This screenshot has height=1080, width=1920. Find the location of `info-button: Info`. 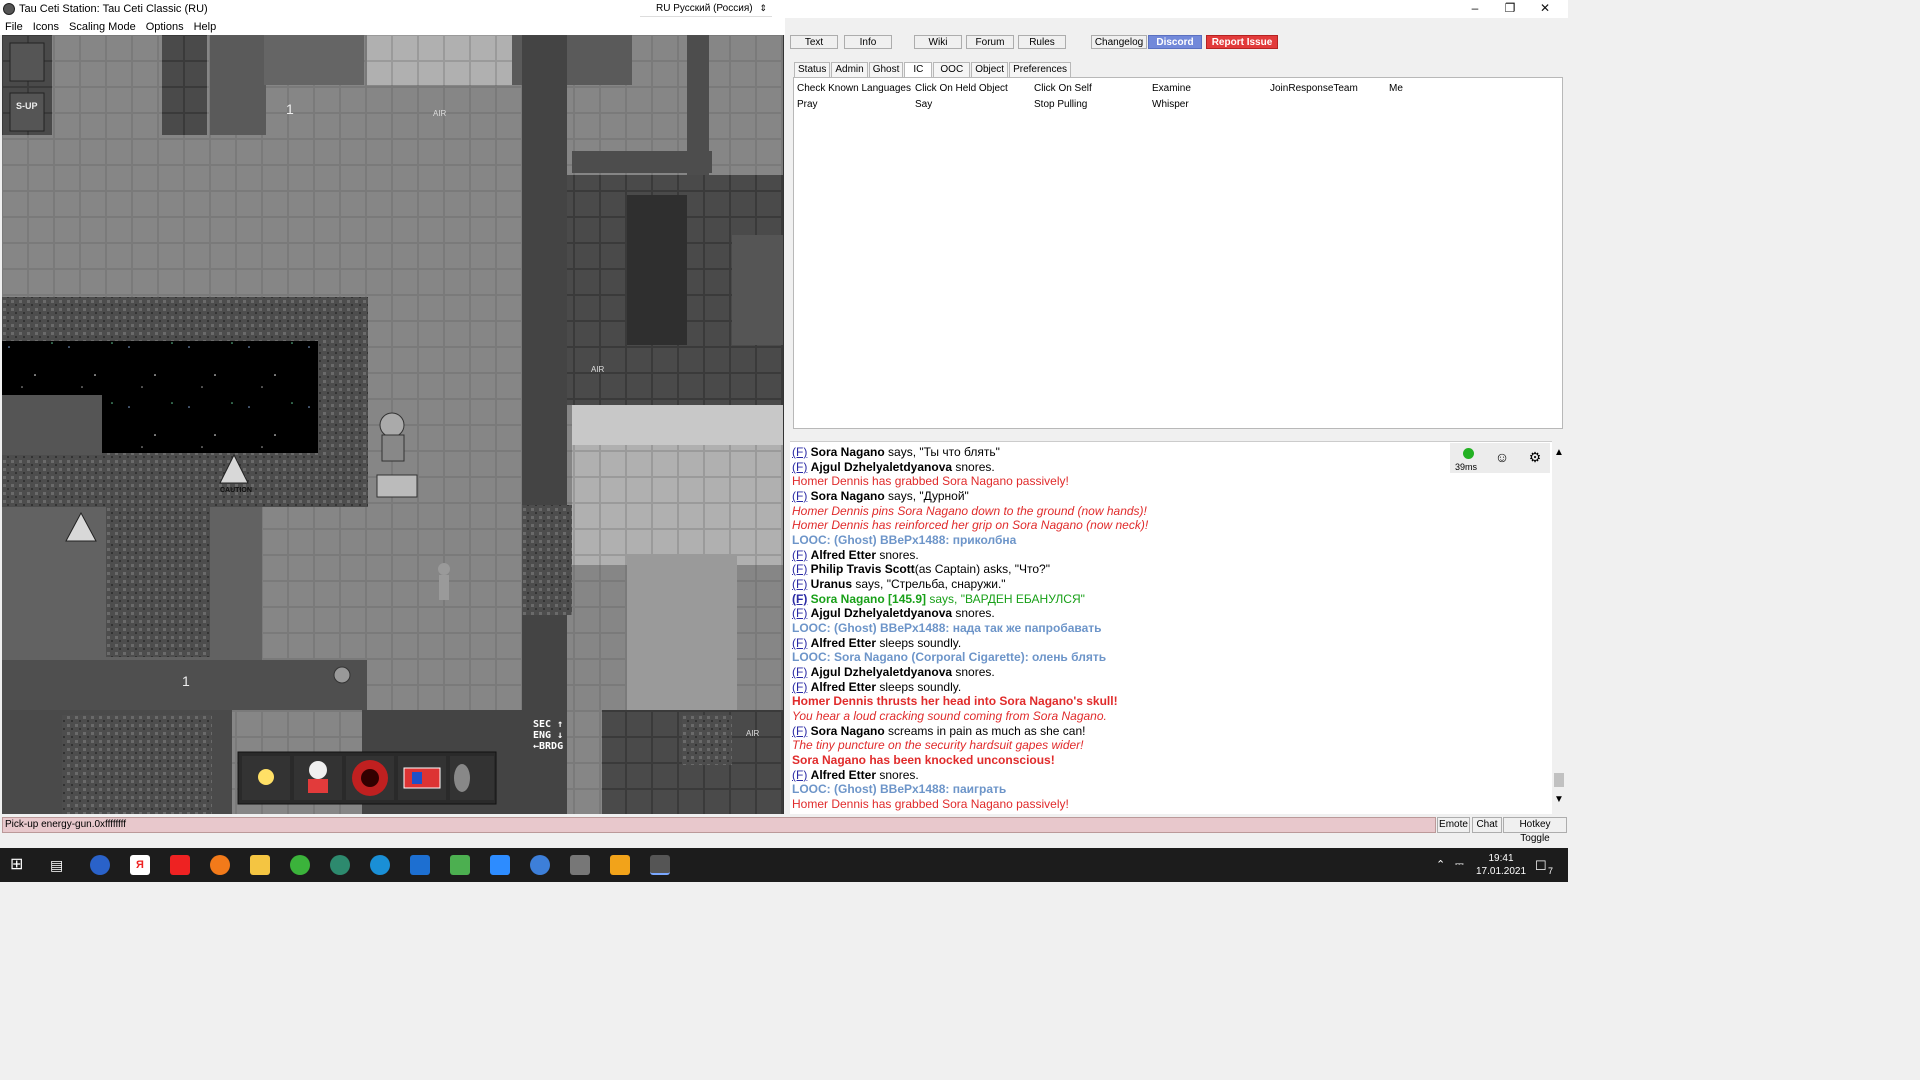

info-button: Info is located at coordinates (868, 42).